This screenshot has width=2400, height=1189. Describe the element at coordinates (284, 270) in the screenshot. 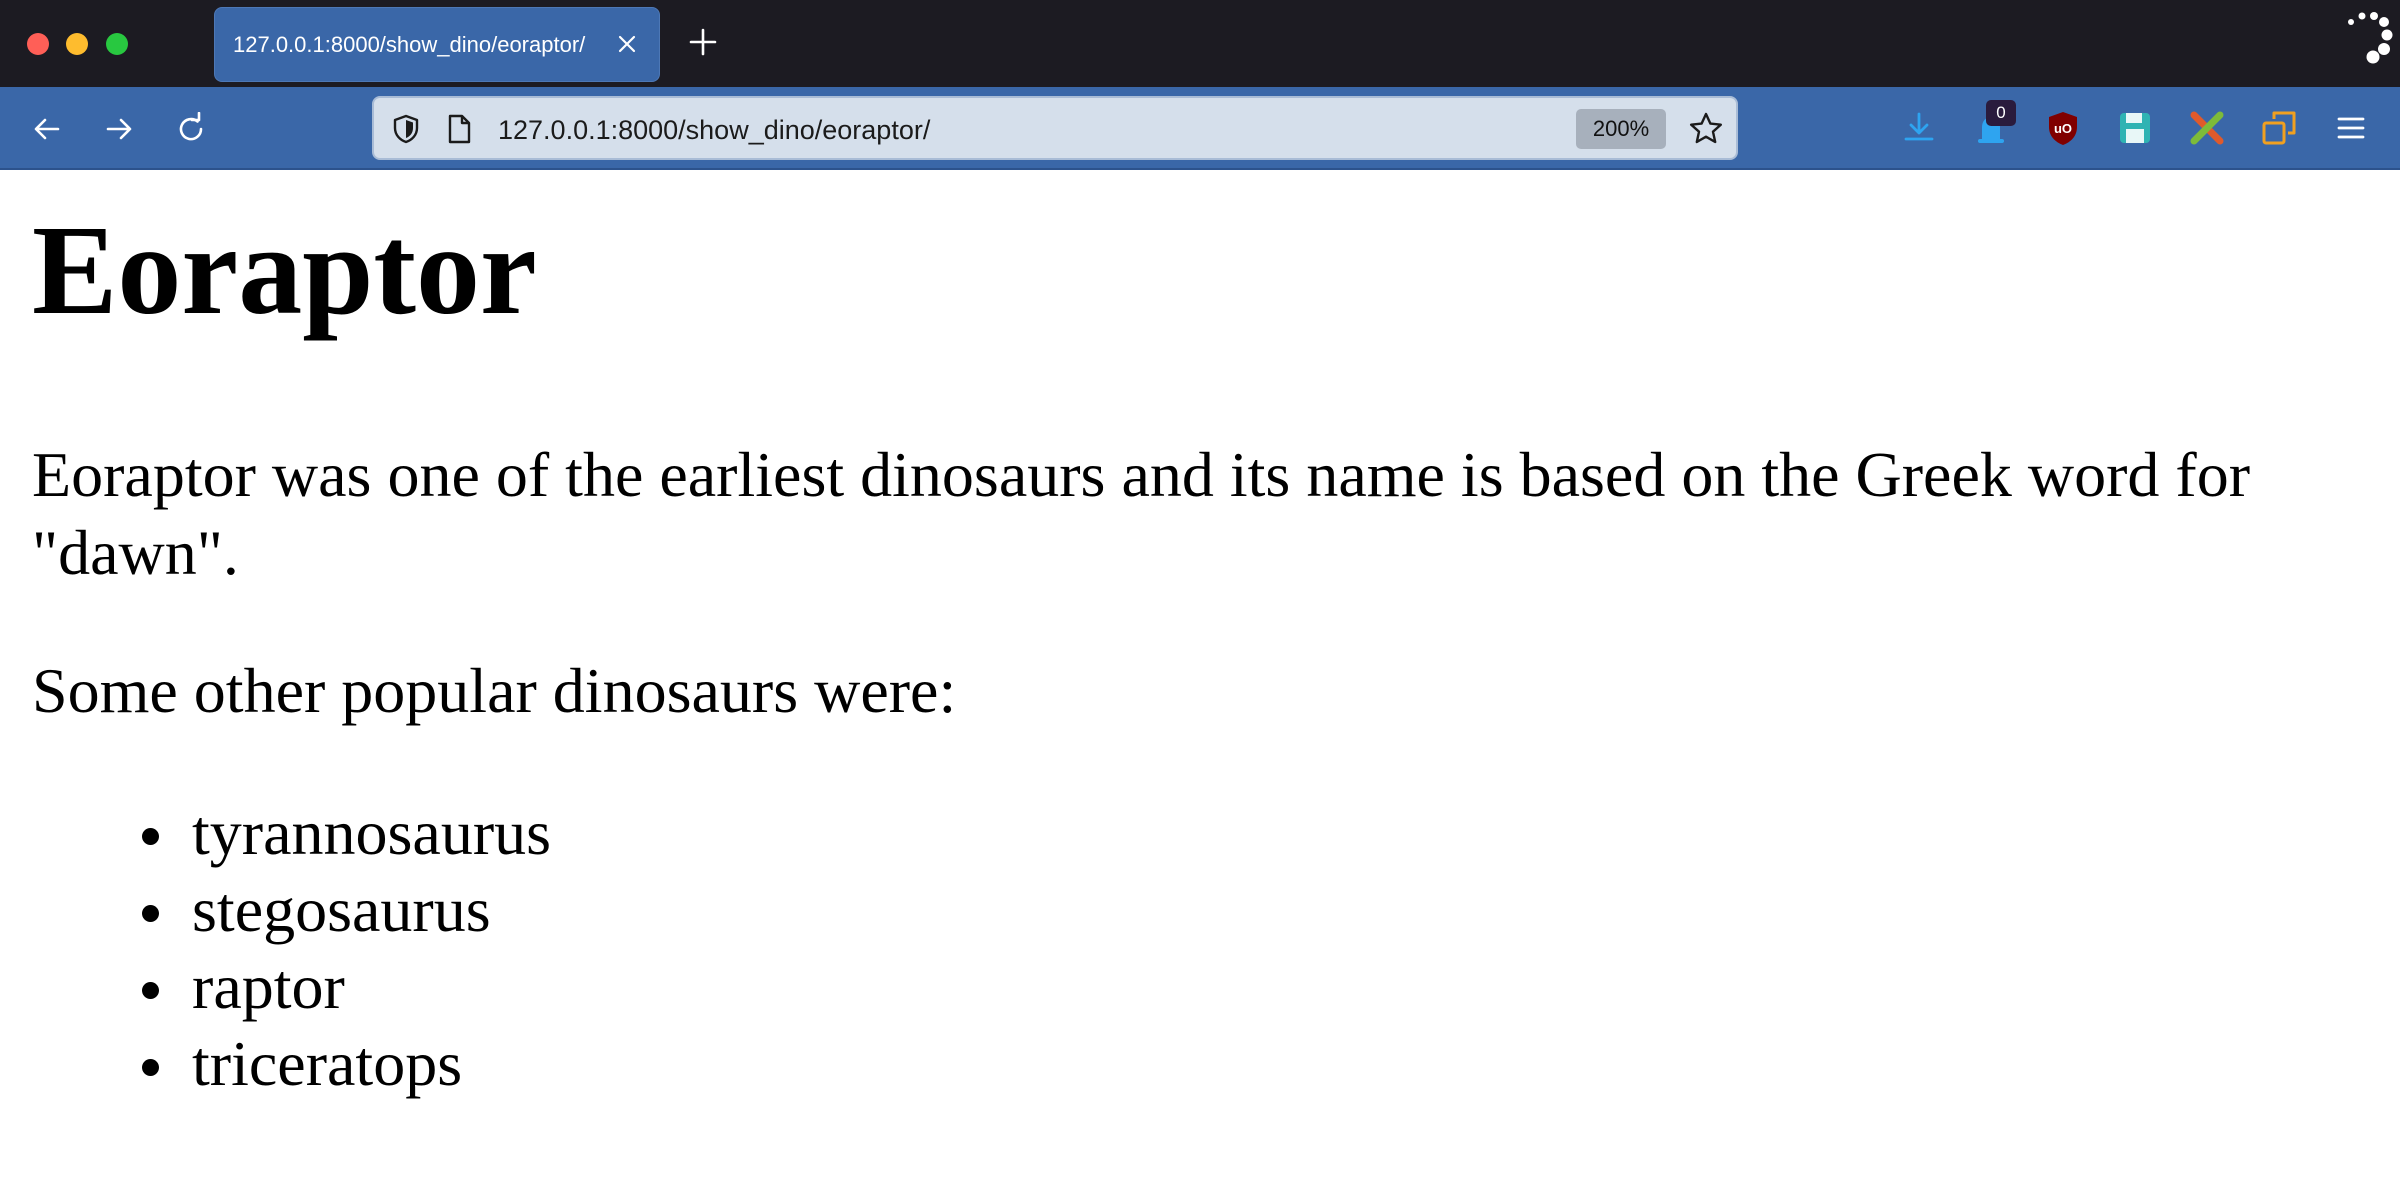

I see `page-title: Eoraptor` at that location.